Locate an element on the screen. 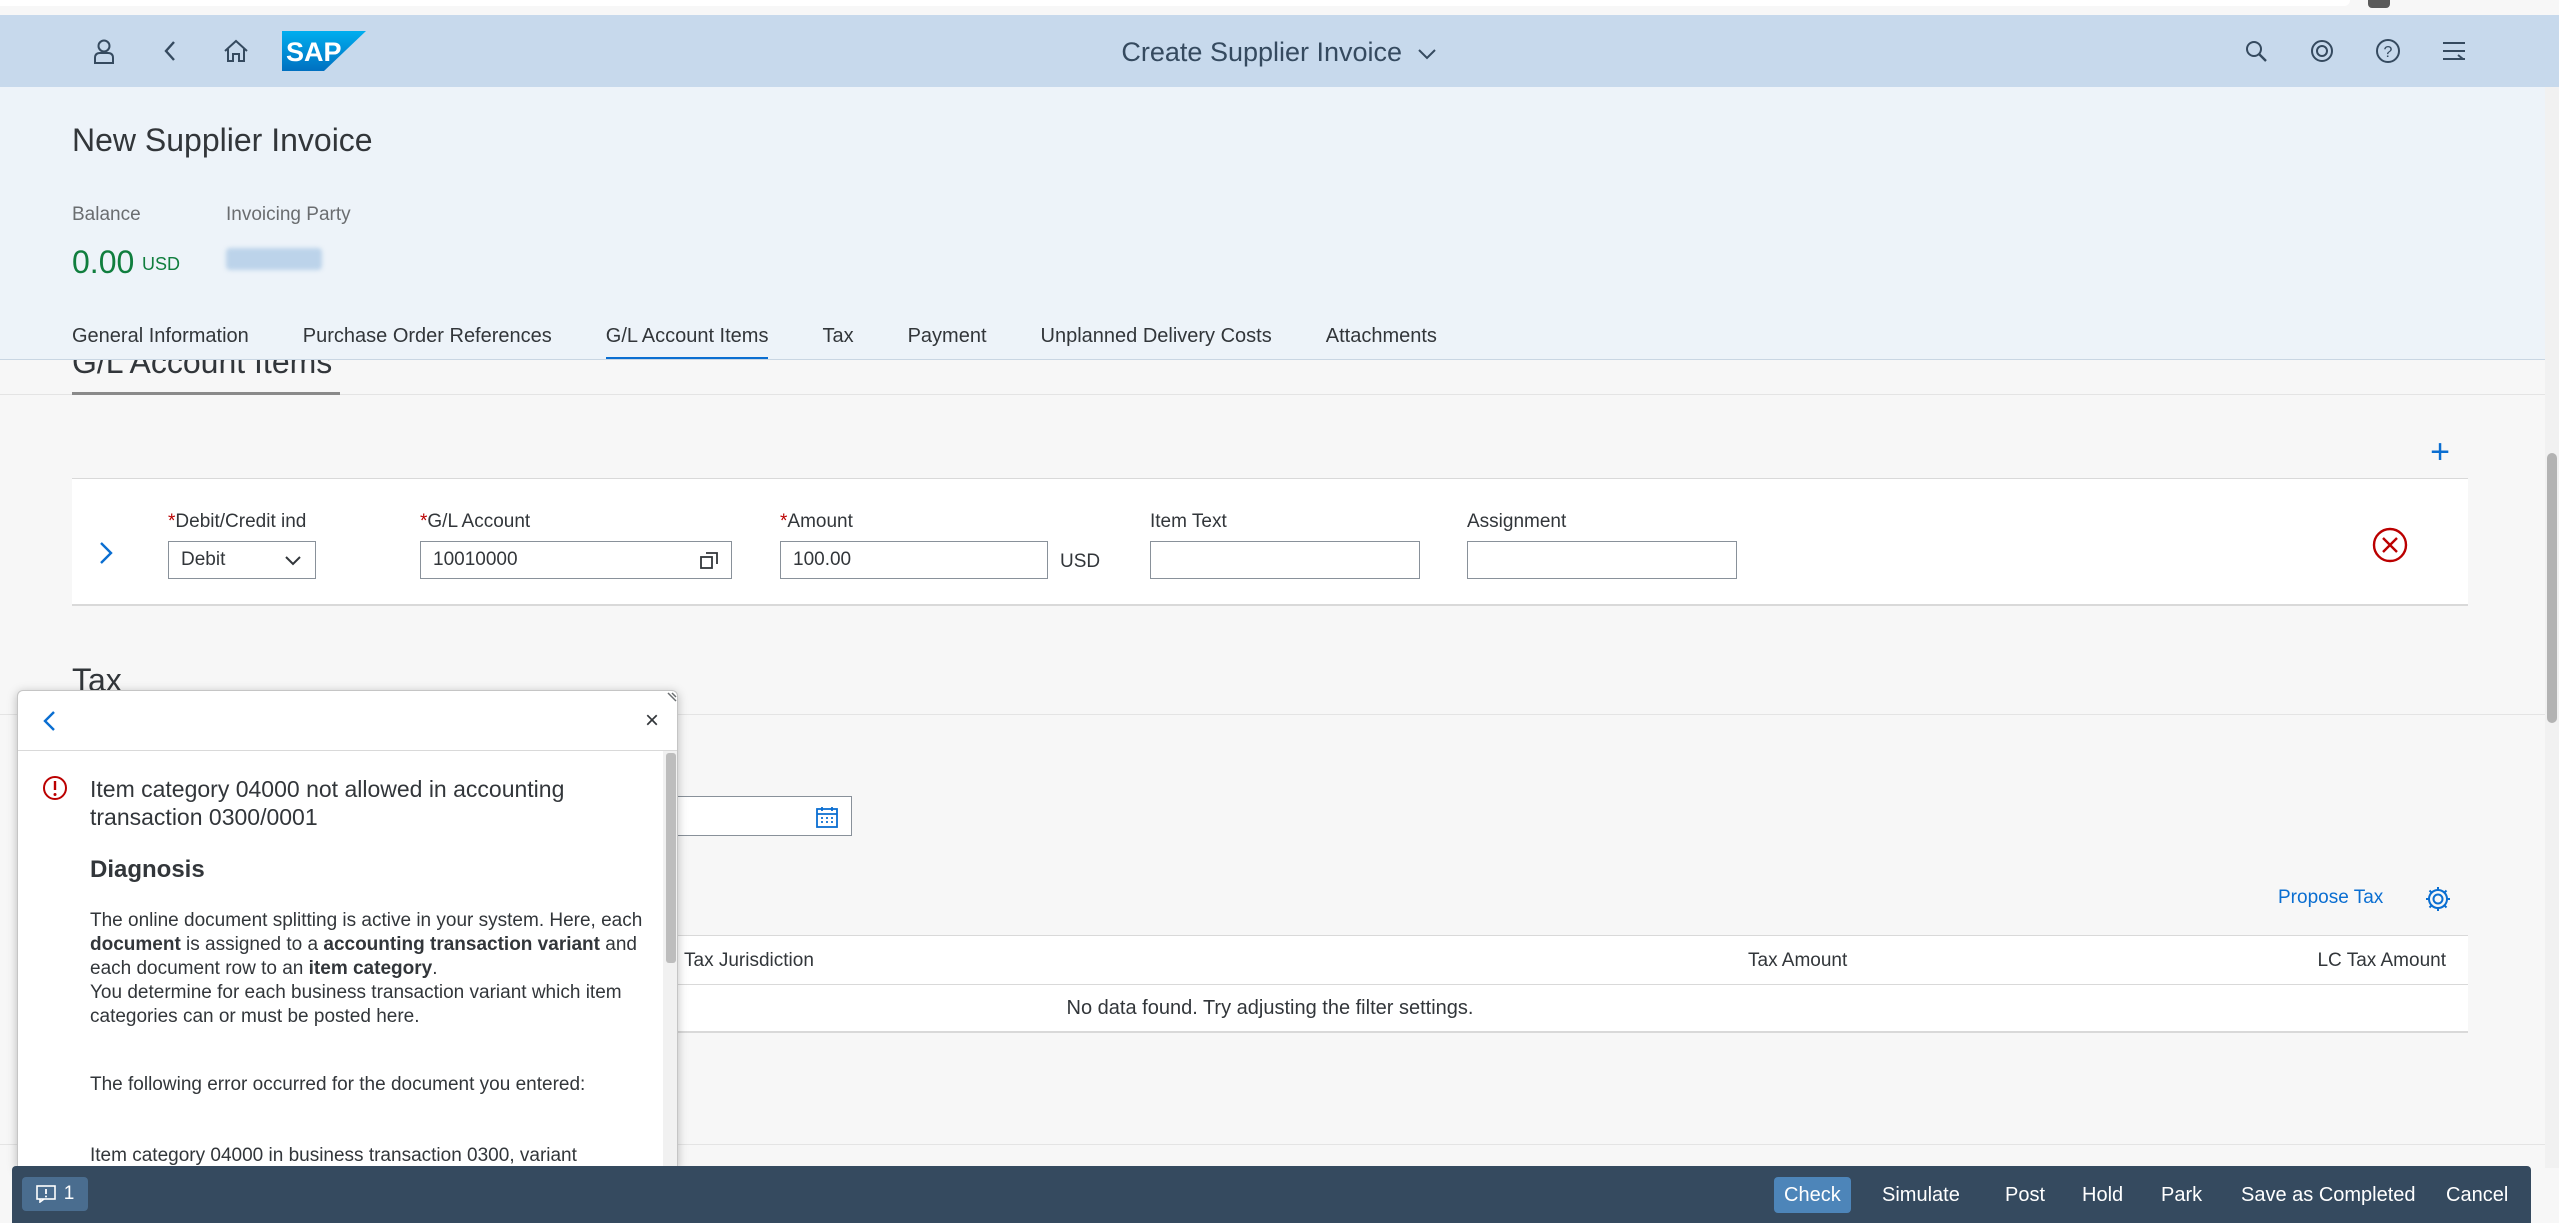 Image resolution: width=2559 pixels, height=1223 pixels. debit-credit-select: Debit is located at coordinates (242, 560).